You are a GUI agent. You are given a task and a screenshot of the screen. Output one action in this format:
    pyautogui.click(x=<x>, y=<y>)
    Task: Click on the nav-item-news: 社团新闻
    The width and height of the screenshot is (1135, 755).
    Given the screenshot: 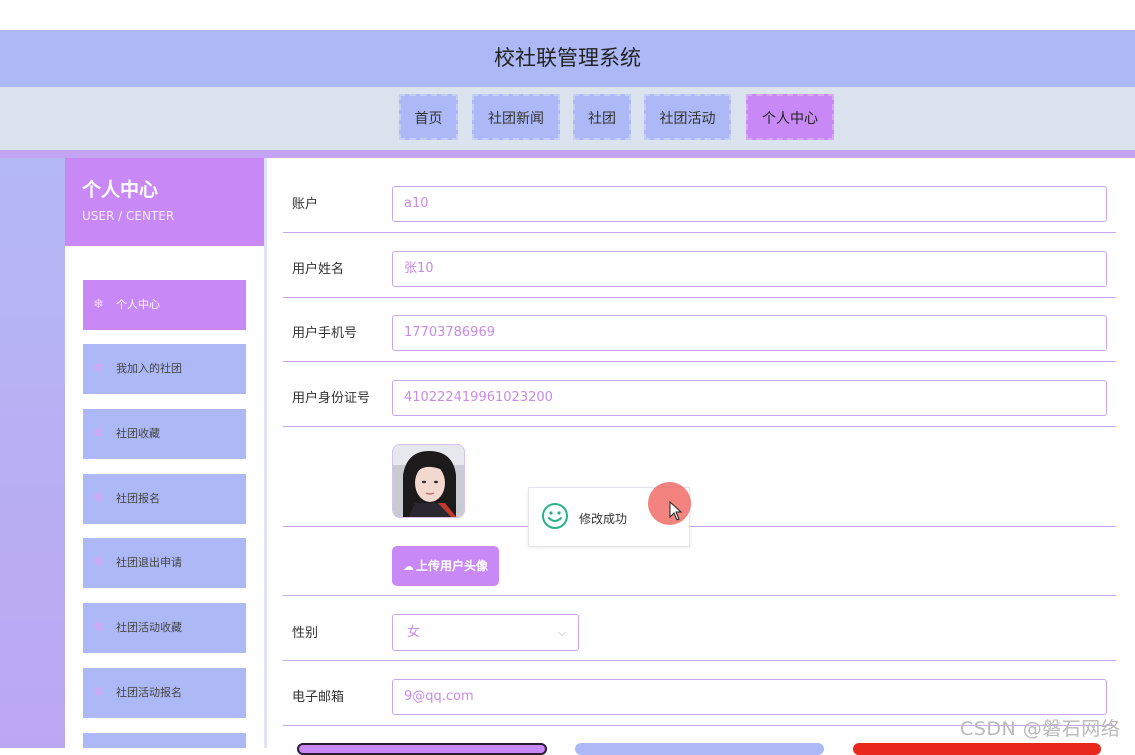 What is the action you would take?
    pyautogui.click(x=516, y=117)
    